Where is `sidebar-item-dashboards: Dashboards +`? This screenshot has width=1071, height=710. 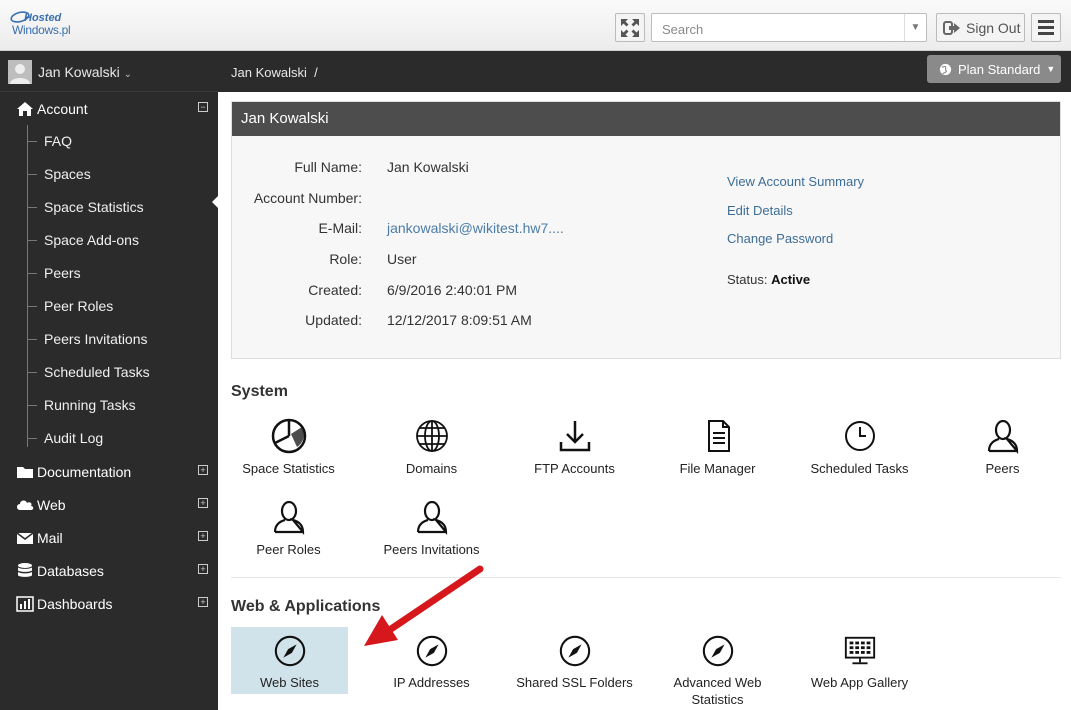 sidebar-item-dashboards: Dashboards + is located at coordinates (109, 603).